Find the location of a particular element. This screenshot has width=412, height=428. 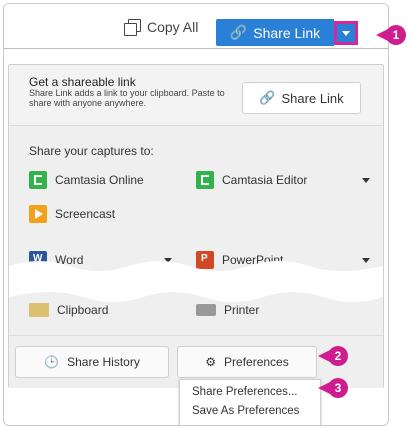

callout-2: 2 is located at coordinates (333, 356).